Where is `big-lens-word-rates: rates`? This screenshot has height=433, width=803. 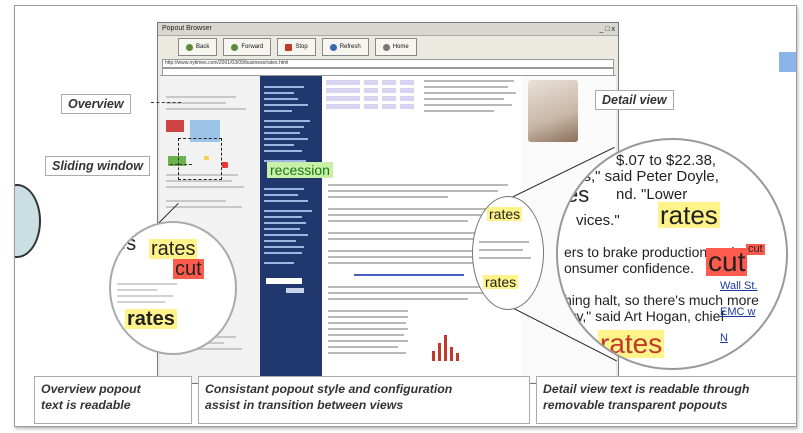 big-lens-word-rates: rates is located at coordinates (689, 215).